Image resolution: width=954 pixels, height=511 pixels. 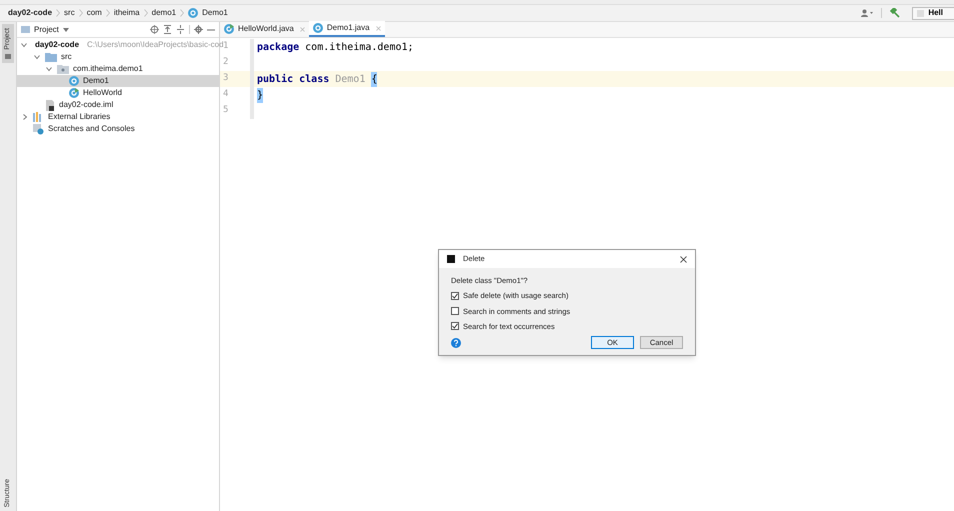 What do you see at coordinates (51, 57) in the screenshot?
I see `folder-icon` at bounding box center [51, 57].